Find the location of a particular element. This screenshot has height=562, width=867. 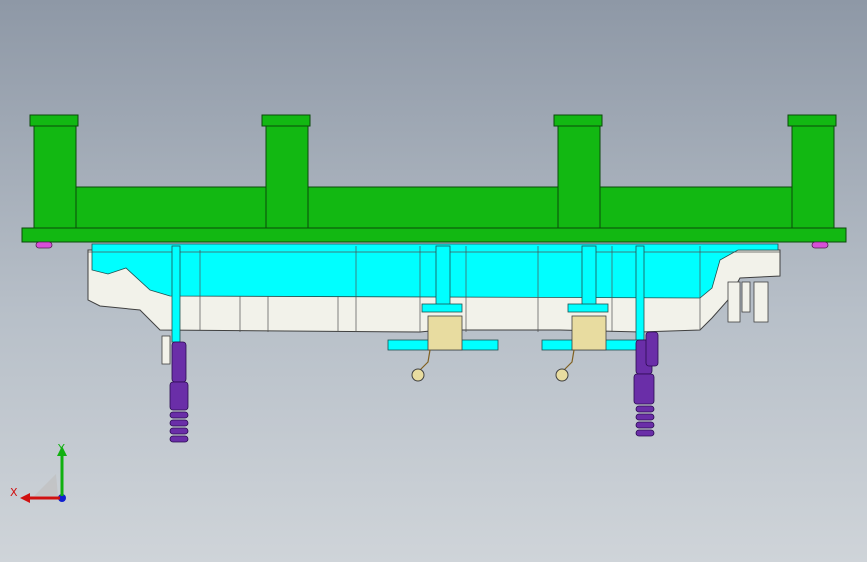

post-1-cap is located at coordinates (54, 120).